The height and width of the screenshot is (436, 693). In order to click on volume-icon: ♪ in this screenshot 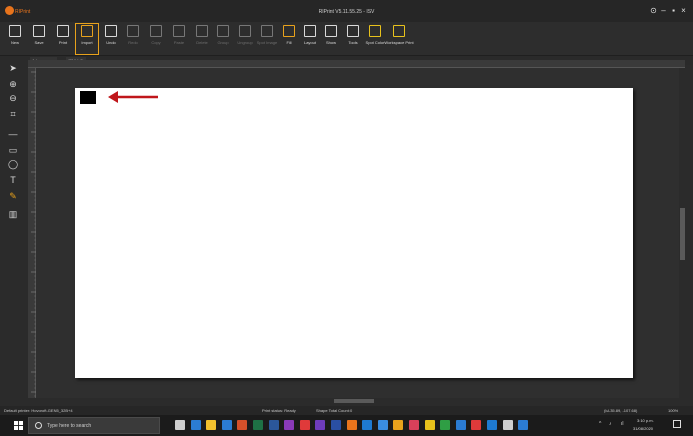, I will do `click(610, 424)`.